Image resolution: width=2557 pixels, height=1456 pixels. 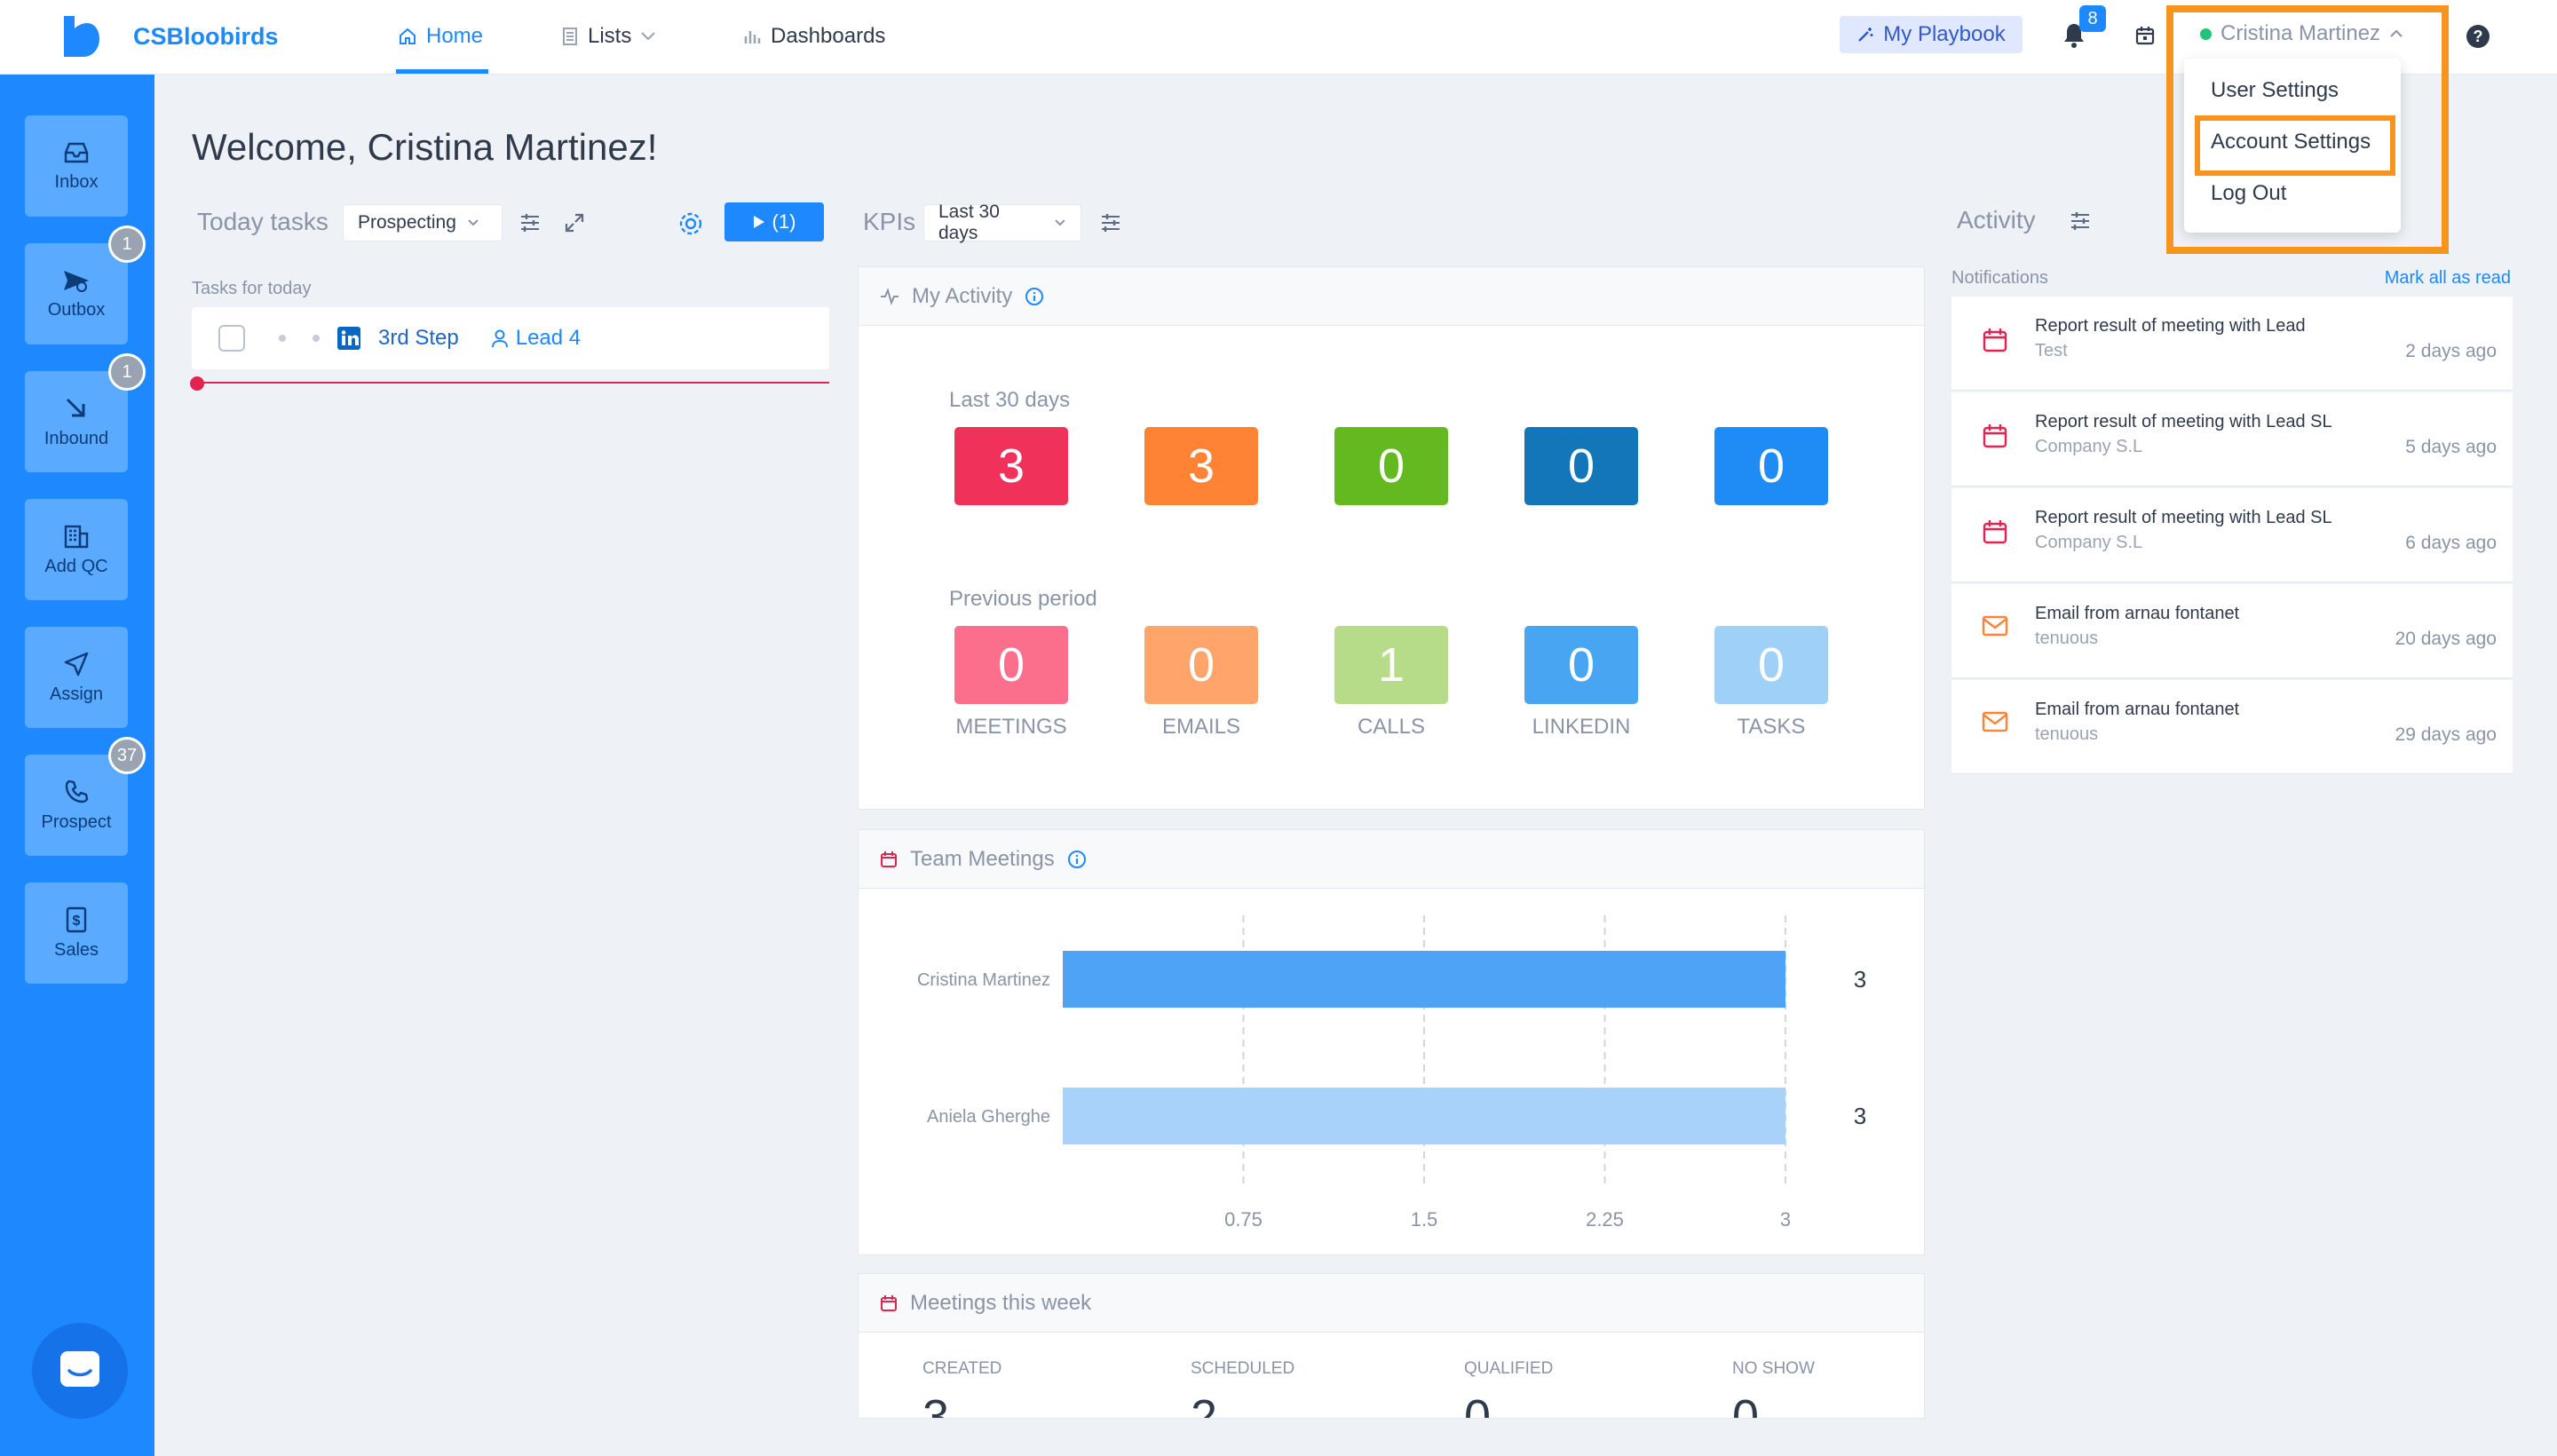 What do you see at coordinates (758, 222) in the screenshot?
I see `play-icon` at bounding box center [758, 222].